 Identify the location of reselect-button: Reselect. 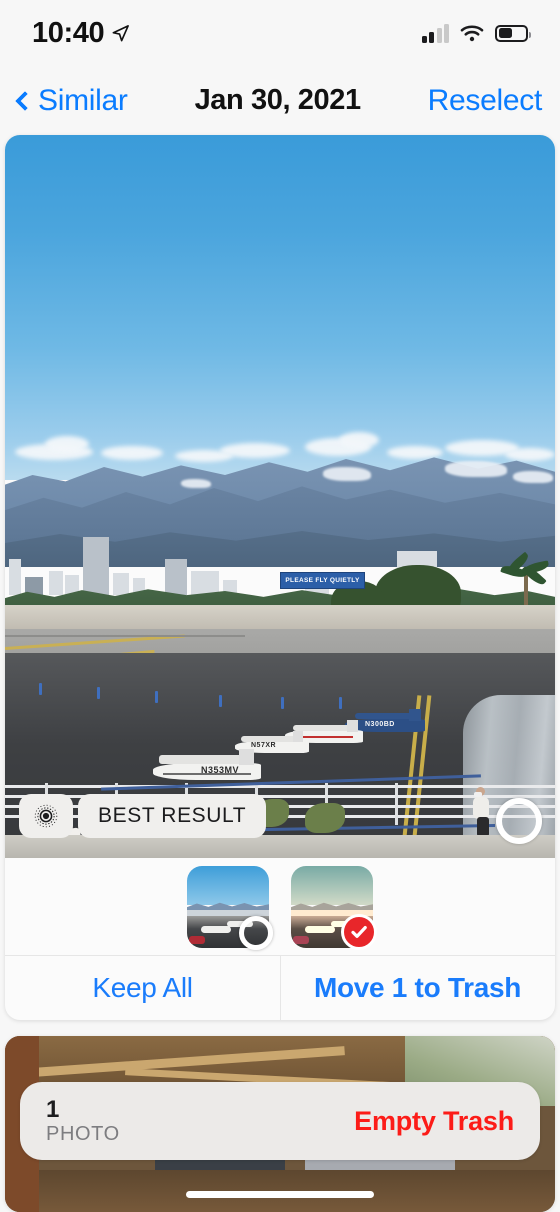
(485, 101).